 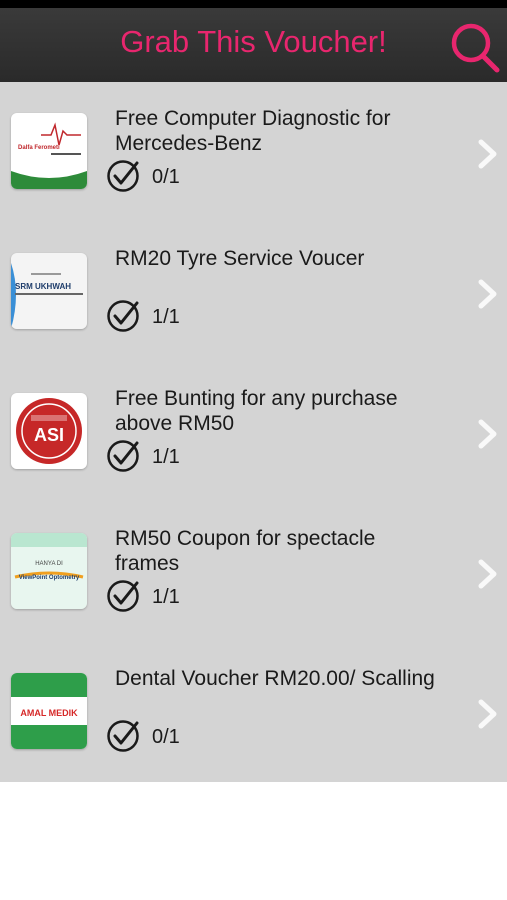 I want to click on voucher-logo: Dalfa Ferometi, so click(x=49, y=151).